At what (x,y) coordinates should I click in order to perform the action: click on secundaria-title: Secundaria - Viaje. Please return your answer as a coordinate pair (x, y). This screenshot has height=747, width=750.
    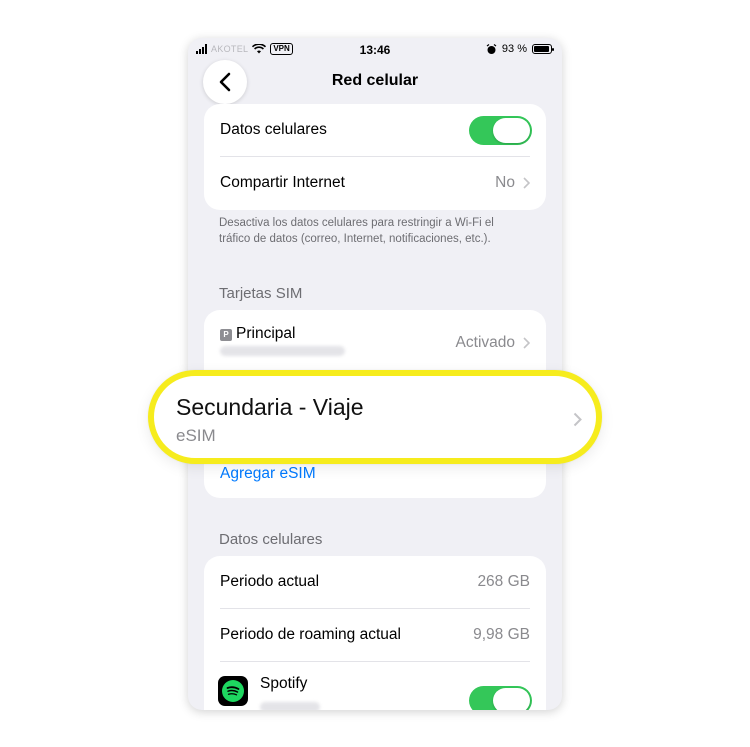
    Looking at the image, I should click on (270, 407).